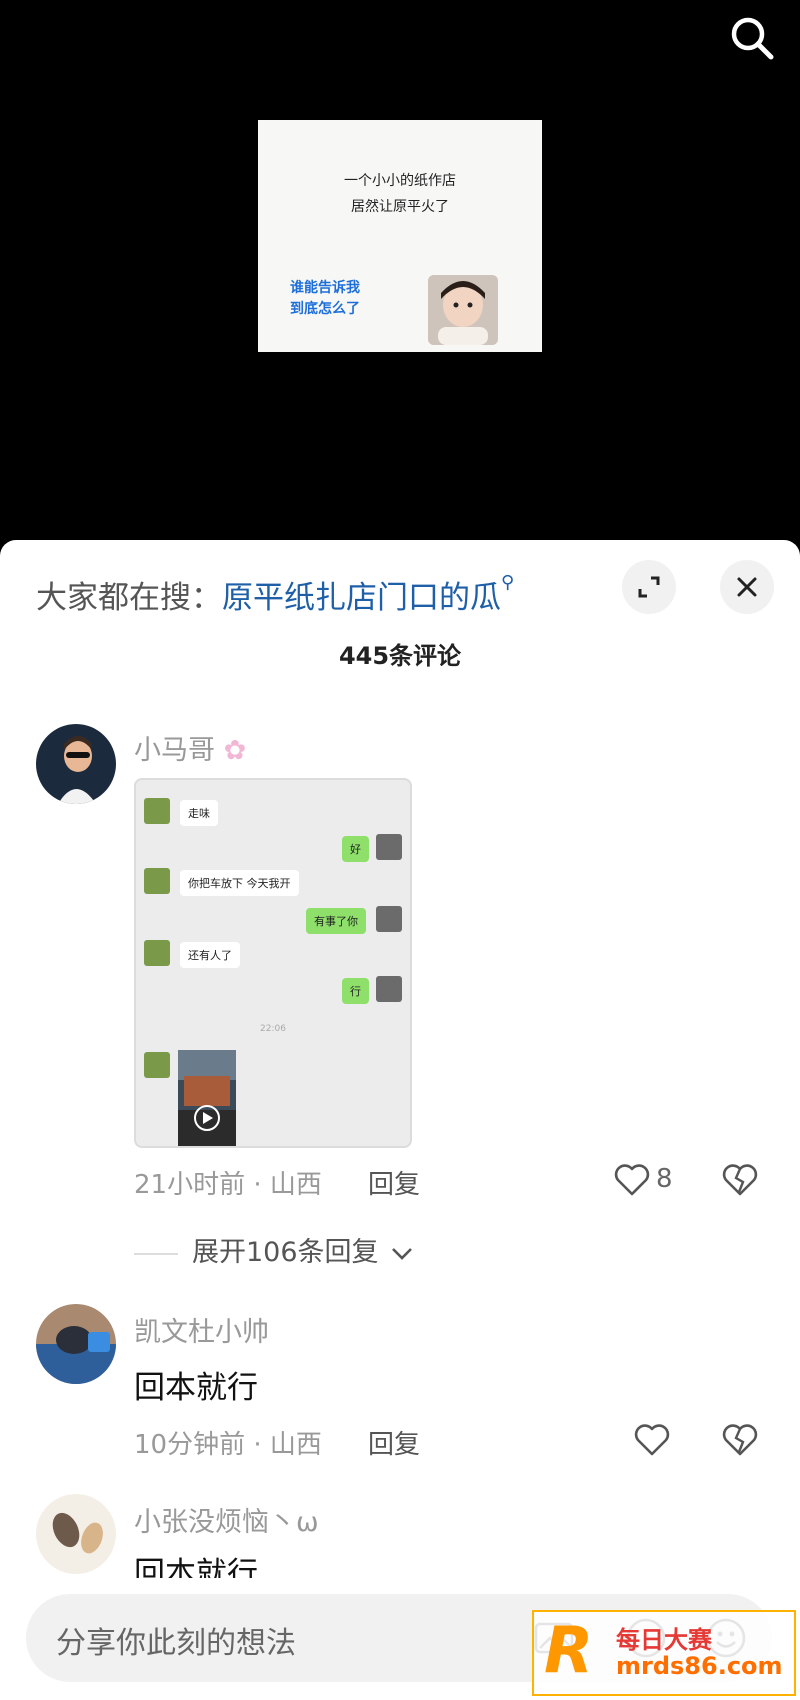  I want to click on chat-bubble: 行, so click(355, 991).